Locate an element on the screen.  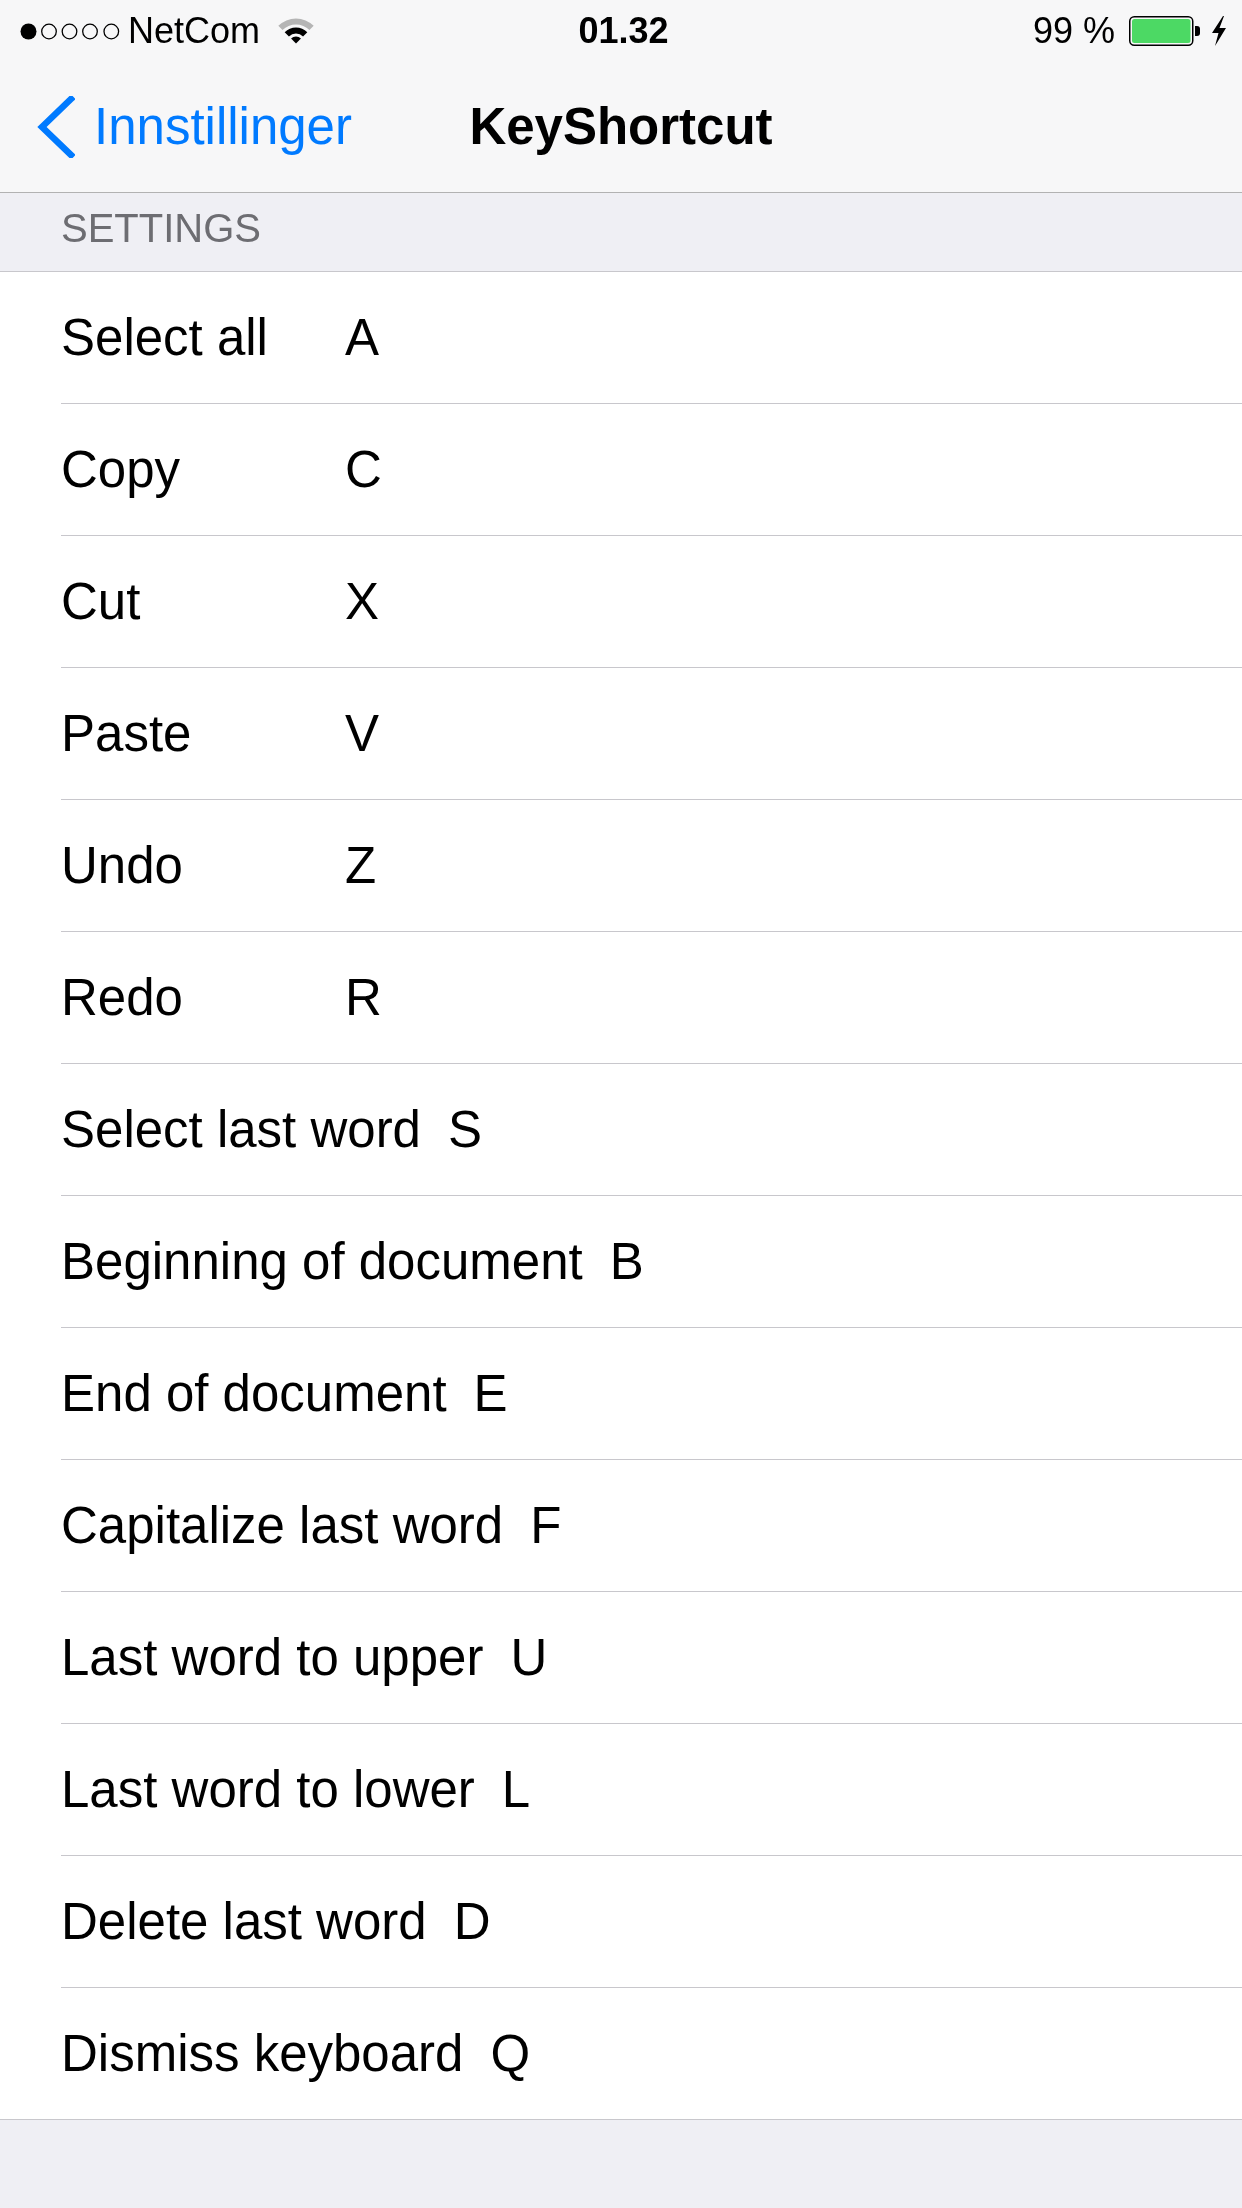
section-header: SETTINGS is located at coordinates (161, 228).